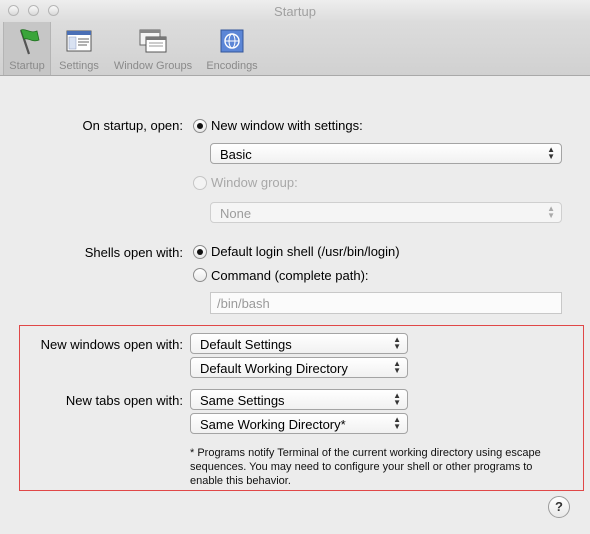 This screenshot has height=534, width=590. What do you see at coordinates (79, 66) in the screenshot?
I see `tab-settings-label: Settings` at bounding box center [79, 66].